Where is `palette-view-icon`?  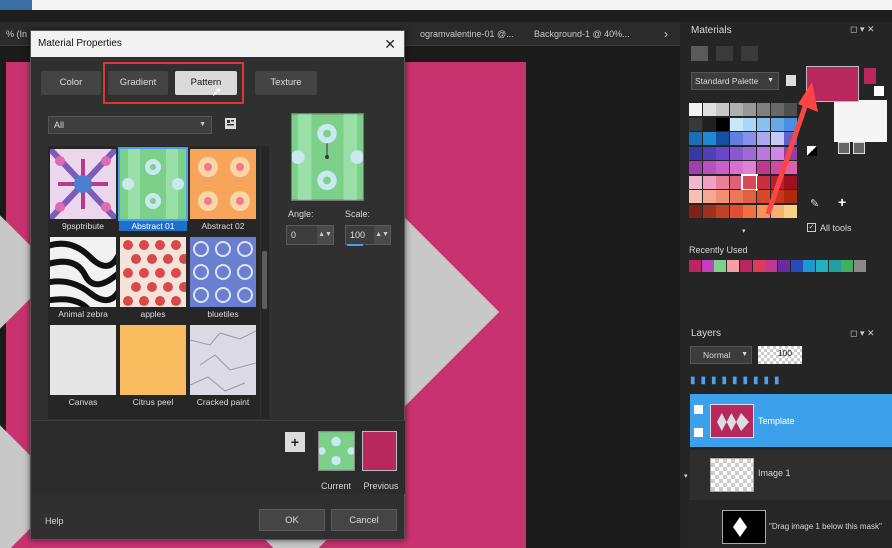
palette-view-icon is located at coordinates (699, 53).